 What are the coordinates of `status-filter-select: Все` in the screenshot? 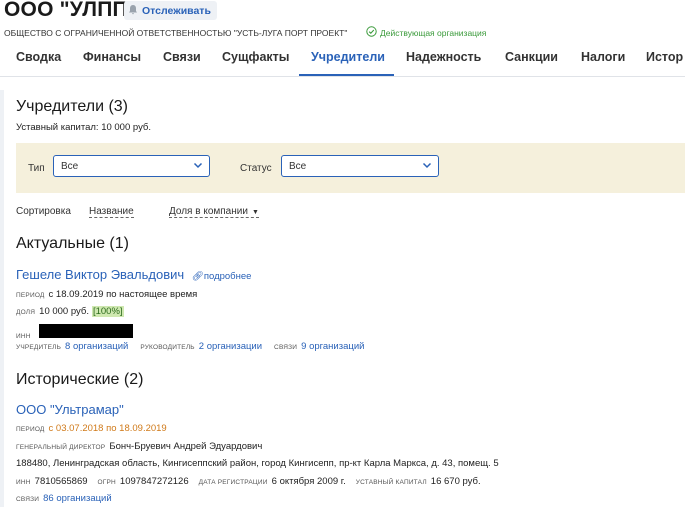 It's located at (360, 166).